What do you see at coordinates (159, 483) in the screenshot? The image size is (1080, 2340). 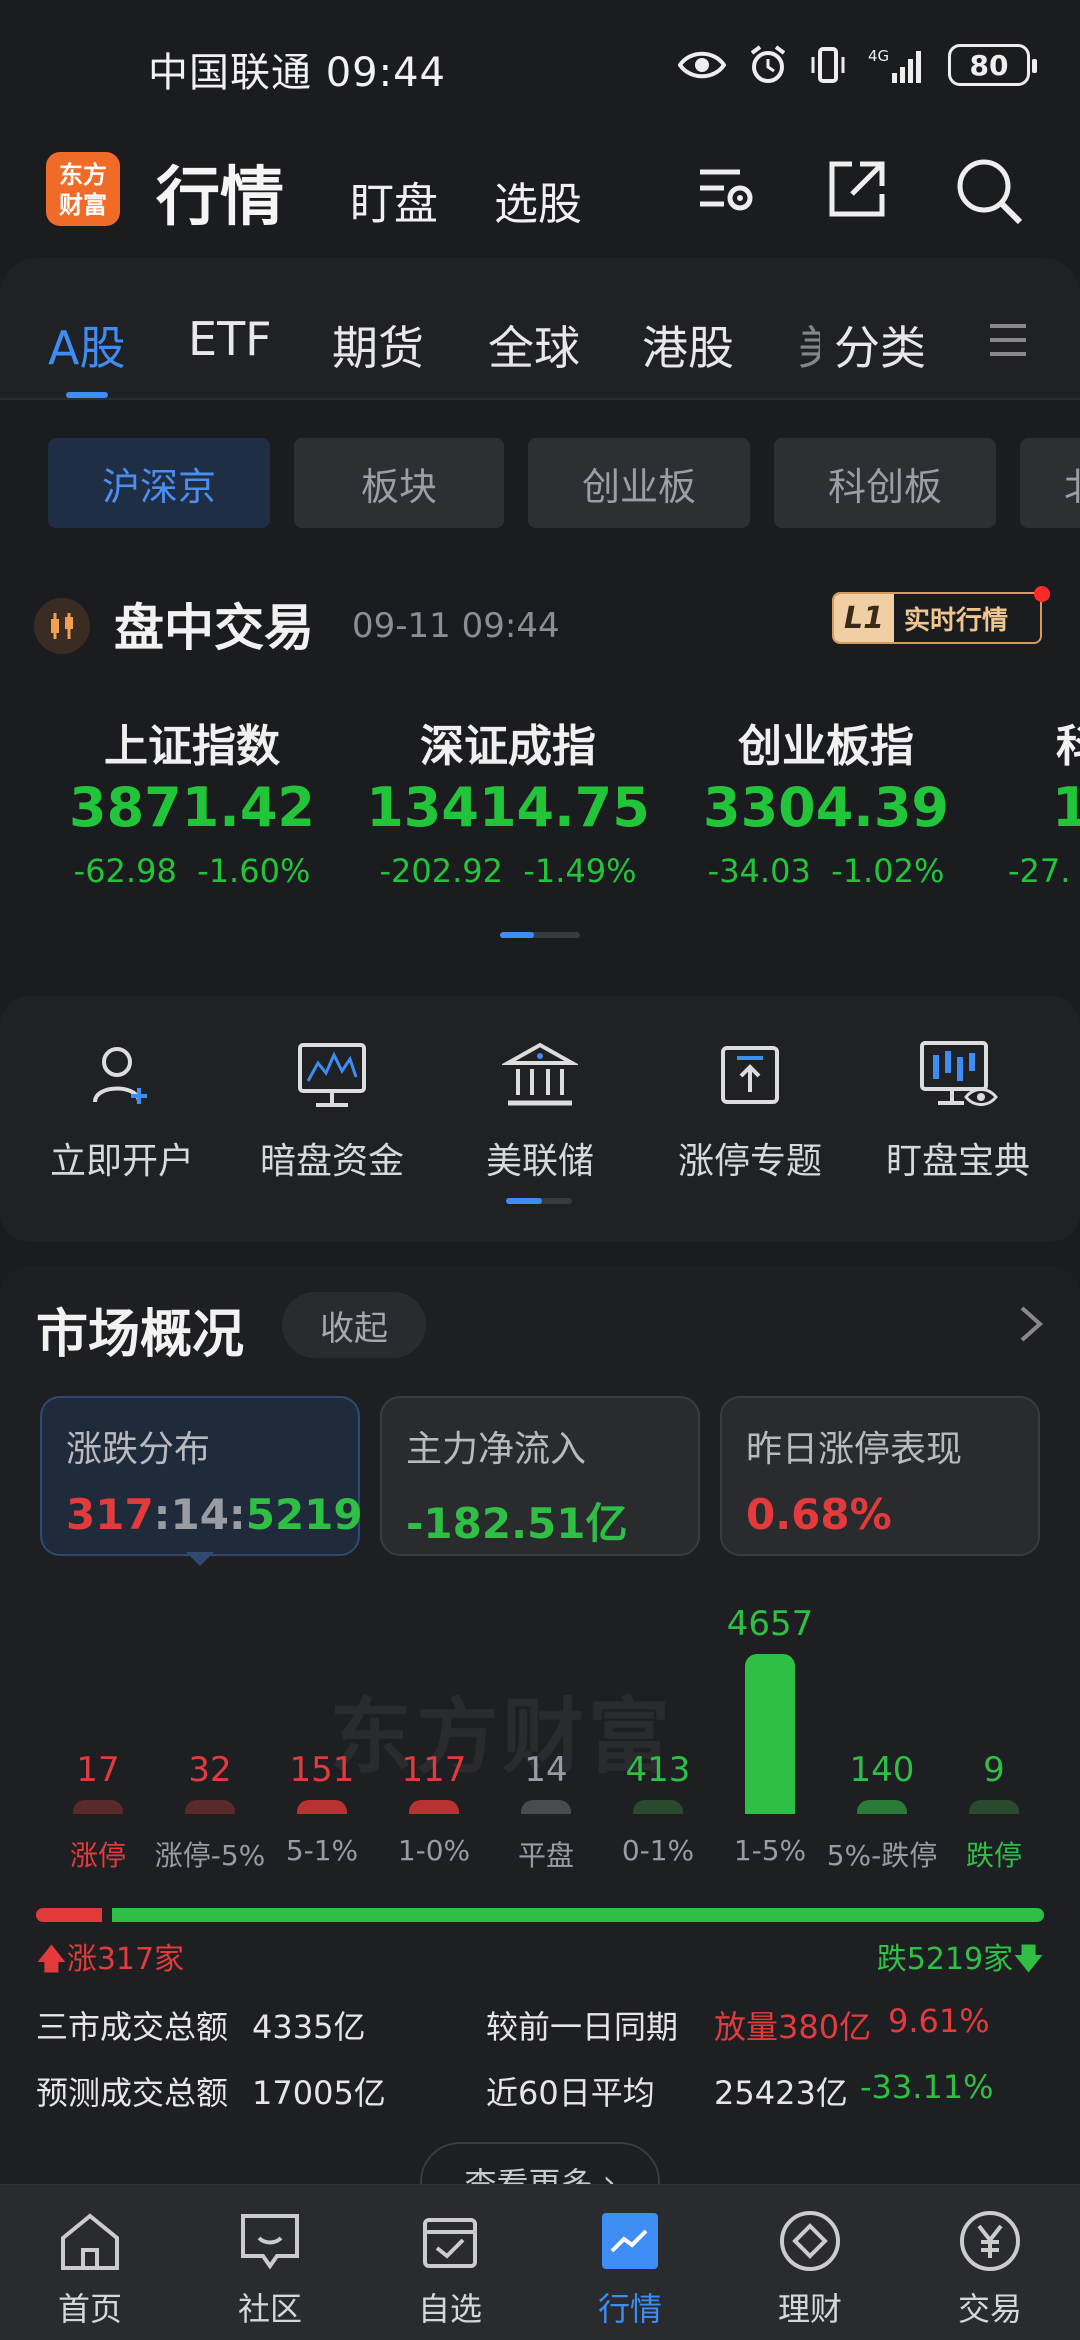 I see `chip-sh-sz-bj: 沪深京` at bounding box center [159, 483].